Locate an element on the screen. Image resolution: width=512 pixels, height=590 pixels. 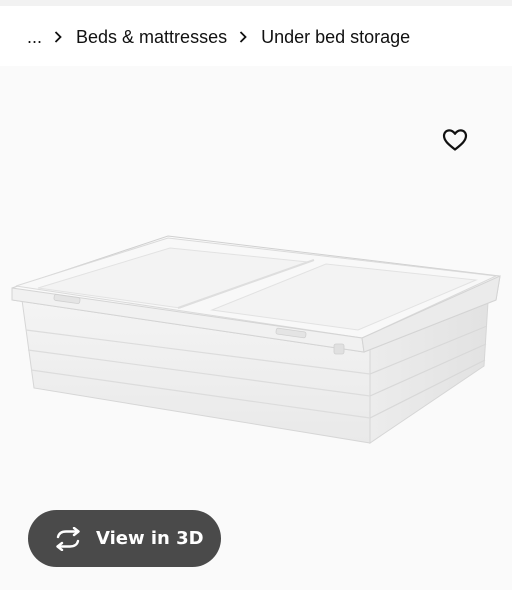
heart-outline-icon is located at coordinates (455, 140).